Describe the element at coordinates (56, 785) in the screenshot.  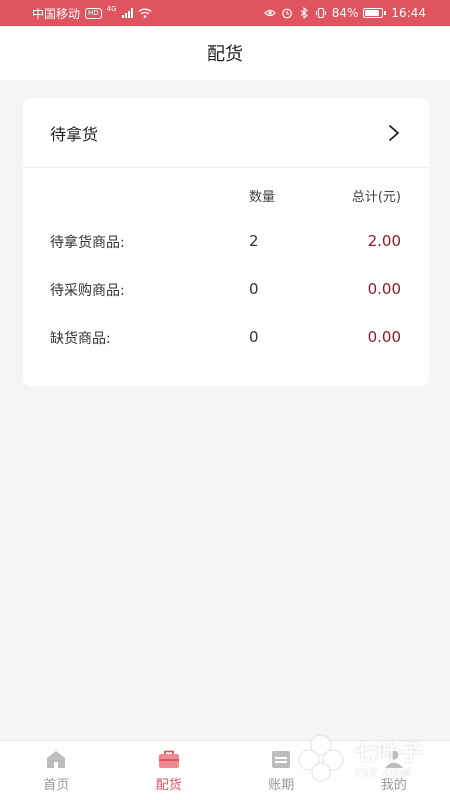
I see `tab-label: 首页` at that location.